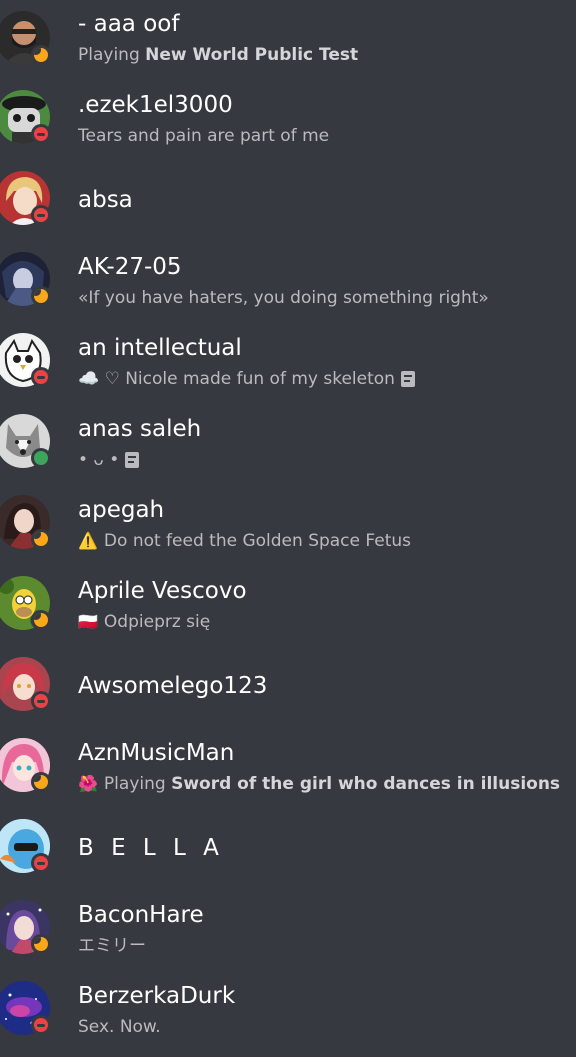 The image size is (576, 1057). I want to click on activity-game: New World Public Test, so click(252, 55).